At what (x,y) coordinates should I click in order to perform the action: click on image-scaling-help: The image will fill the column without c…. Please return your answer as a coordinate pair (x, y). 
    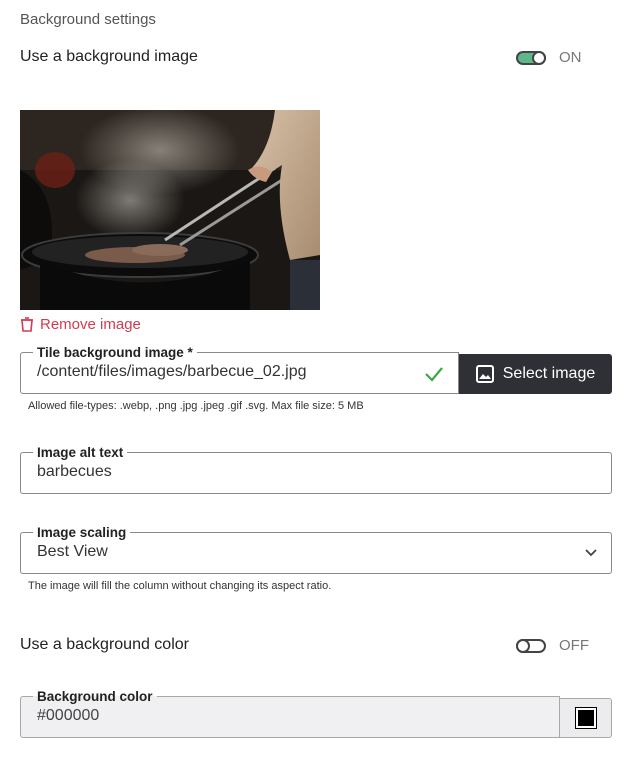
    Looking at the image, I should click on (180, 586).